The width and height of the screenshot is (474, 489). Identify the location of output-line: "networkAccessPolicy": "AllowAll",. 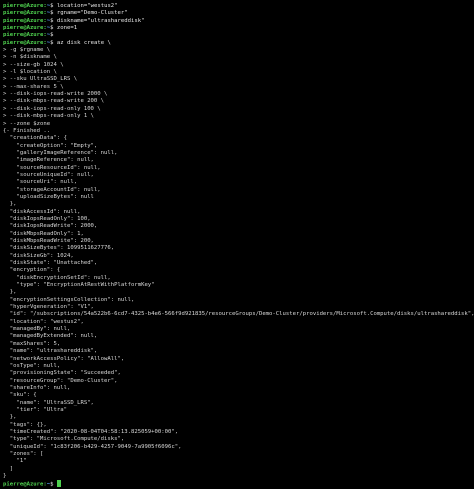
(64, 358).